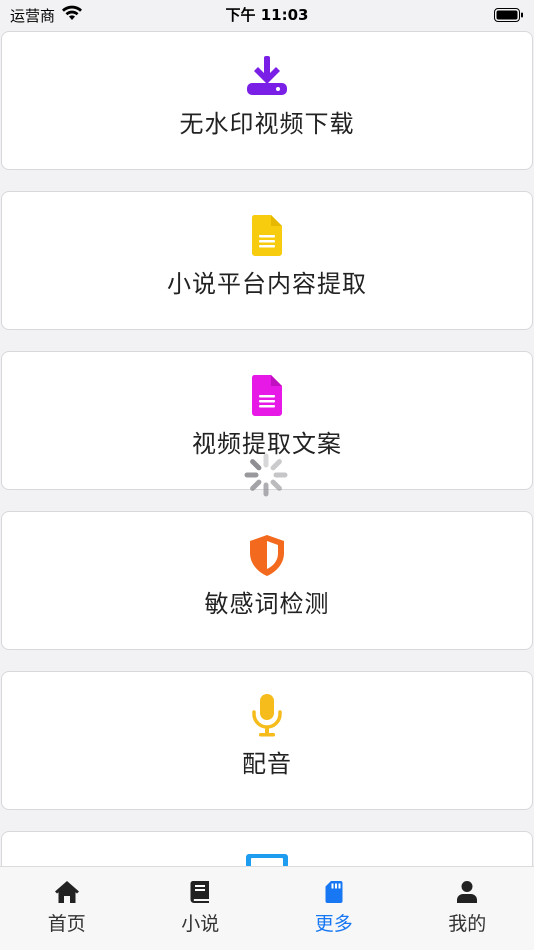  Describe the element at coordinates (267, 715) in the screenshot. I see `microphone-icon` at that location.